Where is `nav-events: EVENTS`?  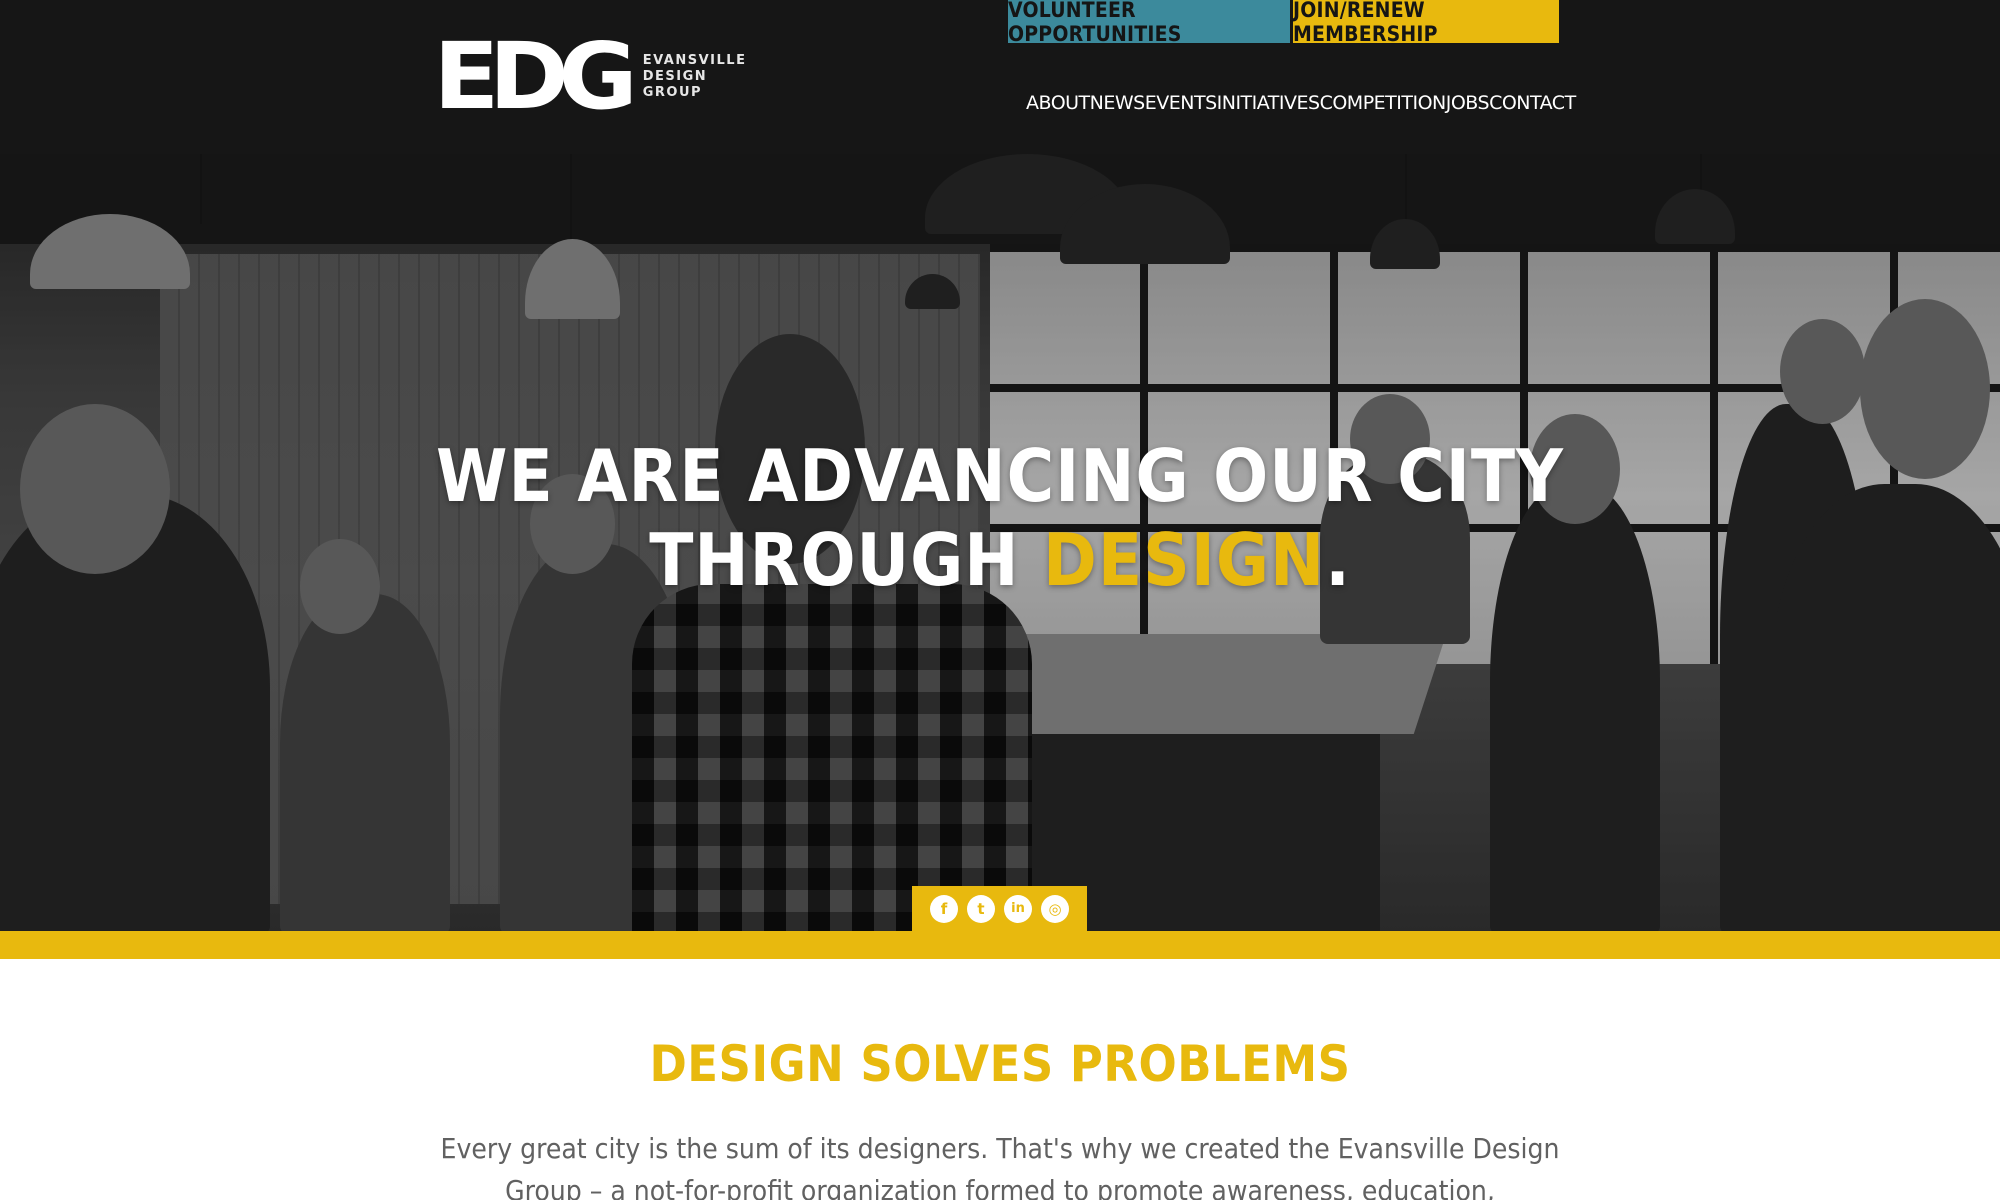
nav-events: EVENTS is located at coordinates (1181, 103).